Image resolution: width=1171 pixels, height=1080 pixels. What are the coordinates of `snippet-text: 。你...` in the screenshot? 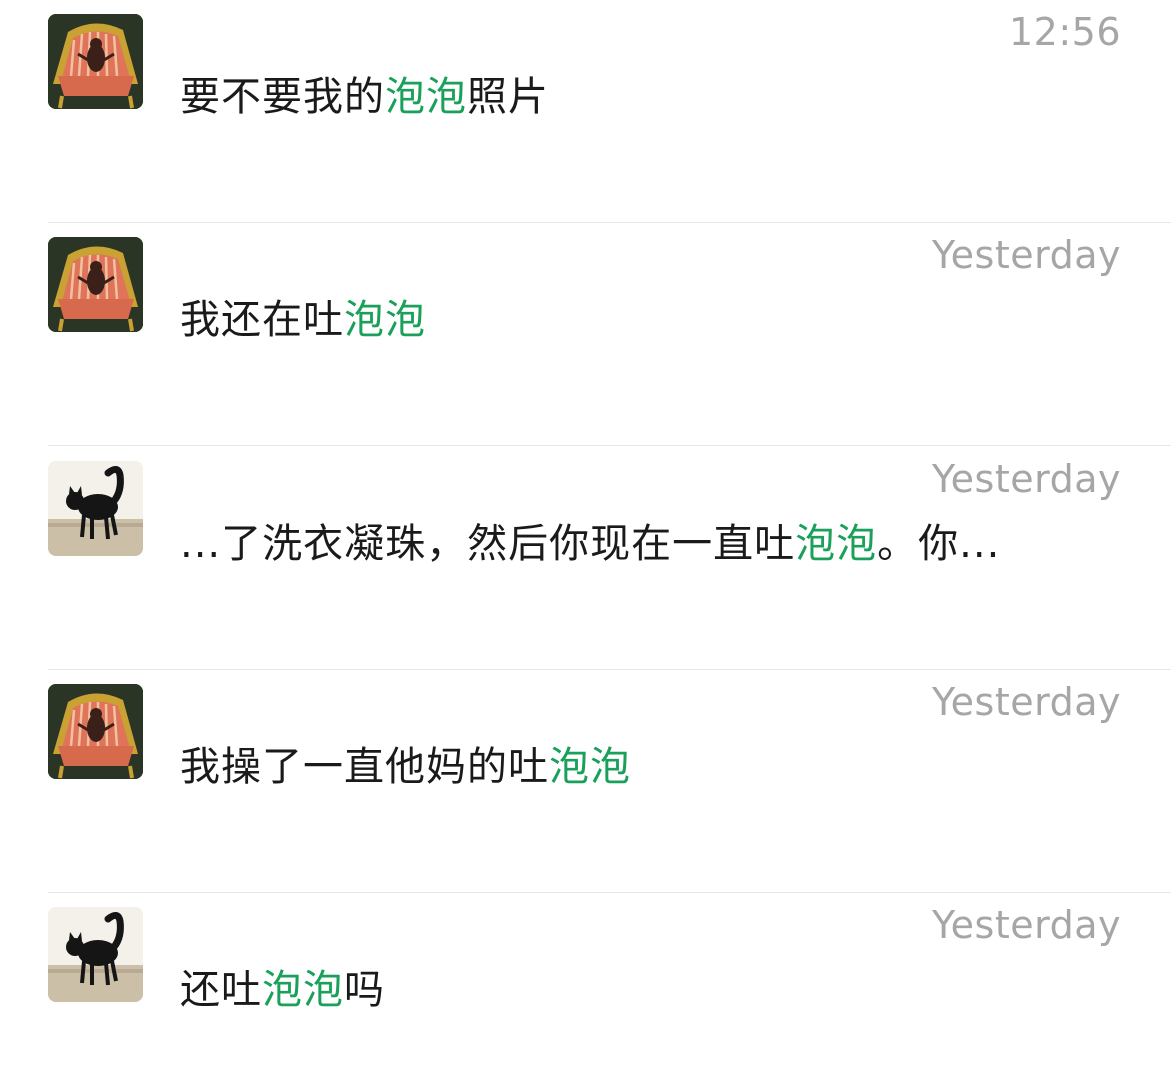 It's located at (939, 544).